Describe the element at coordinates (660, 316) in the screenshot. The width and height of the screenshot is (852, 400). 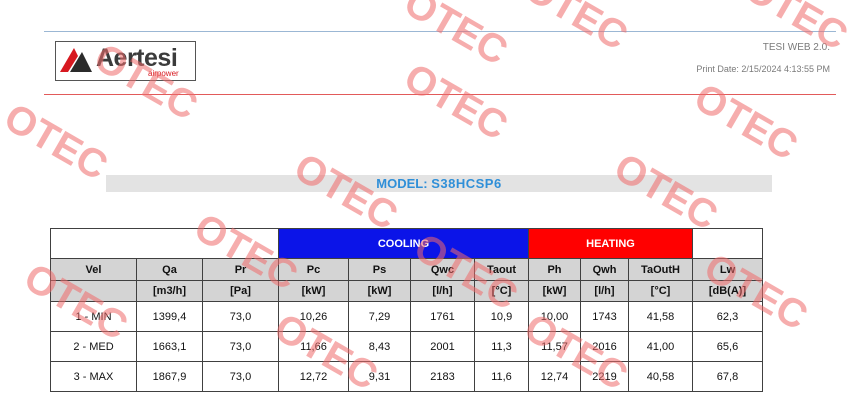
I see `table-cell: 41,58` at that location.